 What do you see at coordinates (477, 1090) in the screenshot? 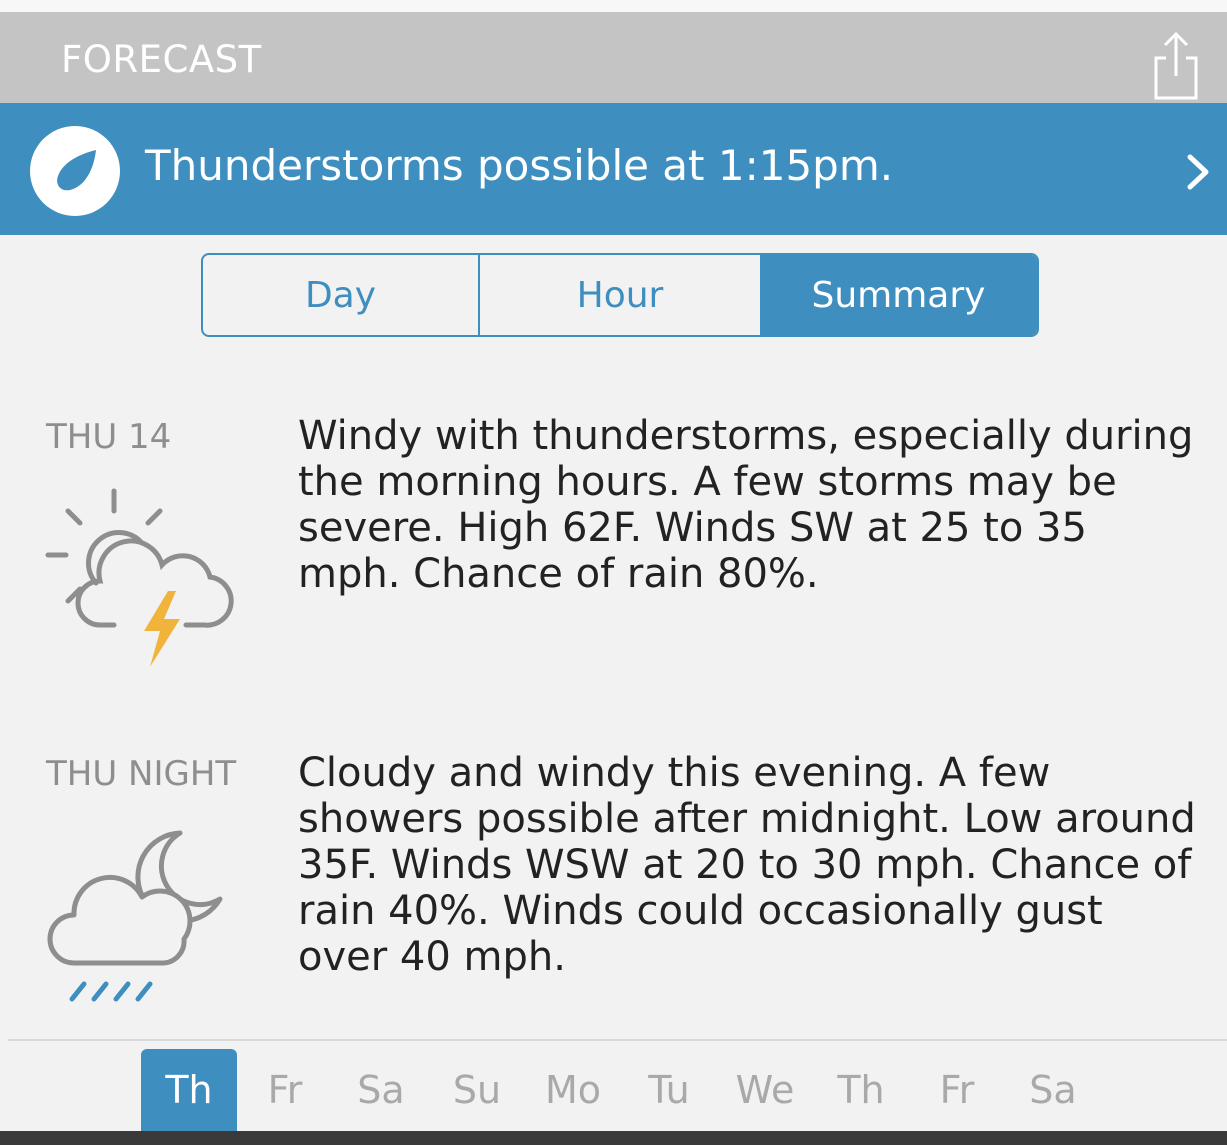
I see `day-tab: Su` at bounding box center [477, 1090].